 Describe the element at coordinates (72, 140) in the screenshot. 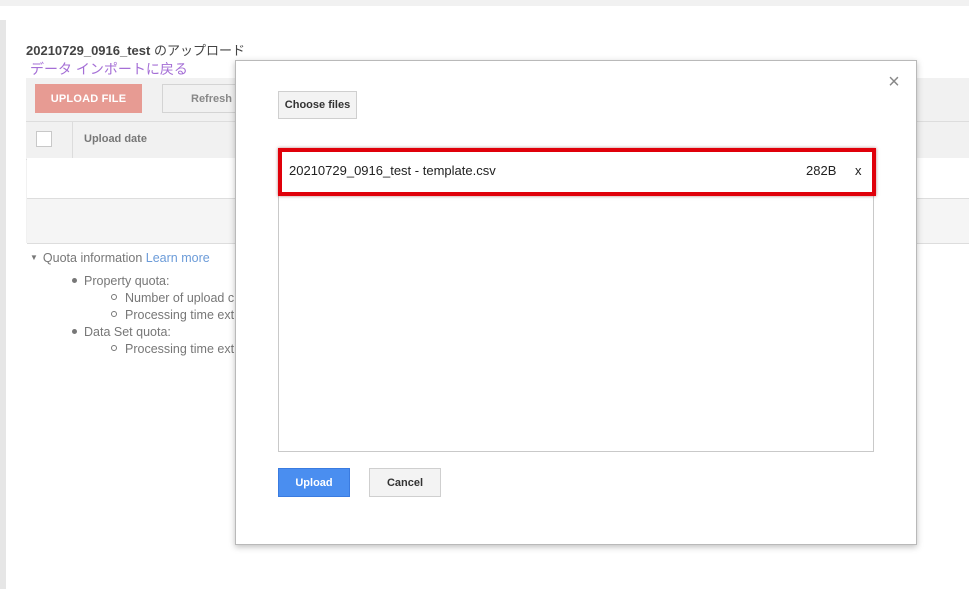

I see `column-divider` at that location.